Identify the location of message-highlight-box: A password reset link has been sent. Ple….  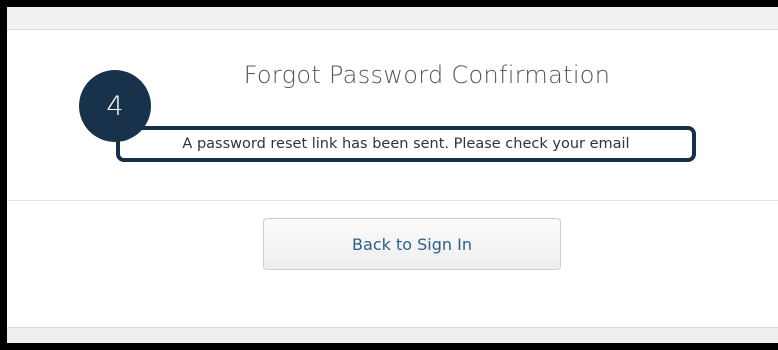
(406, 144).